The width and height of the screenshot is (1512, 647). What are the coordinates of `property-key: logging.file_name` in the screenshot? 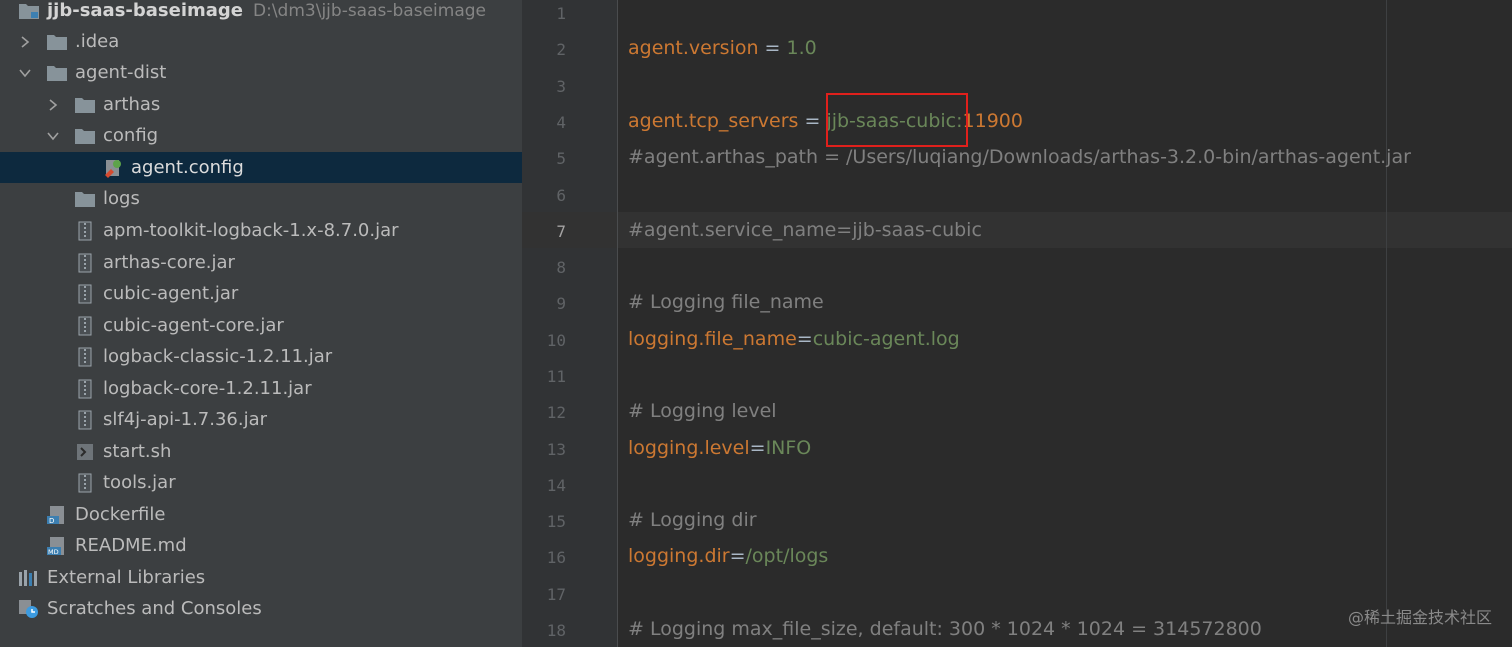 It's located at (712, 339).